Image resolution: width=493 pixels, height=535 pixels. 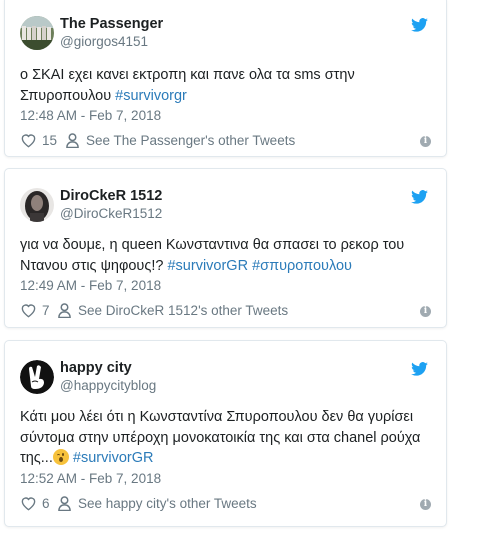 I want to click on tweet-timestamp: 12:48 AM - Feb 7, 2018, so click(x=90, y=115).